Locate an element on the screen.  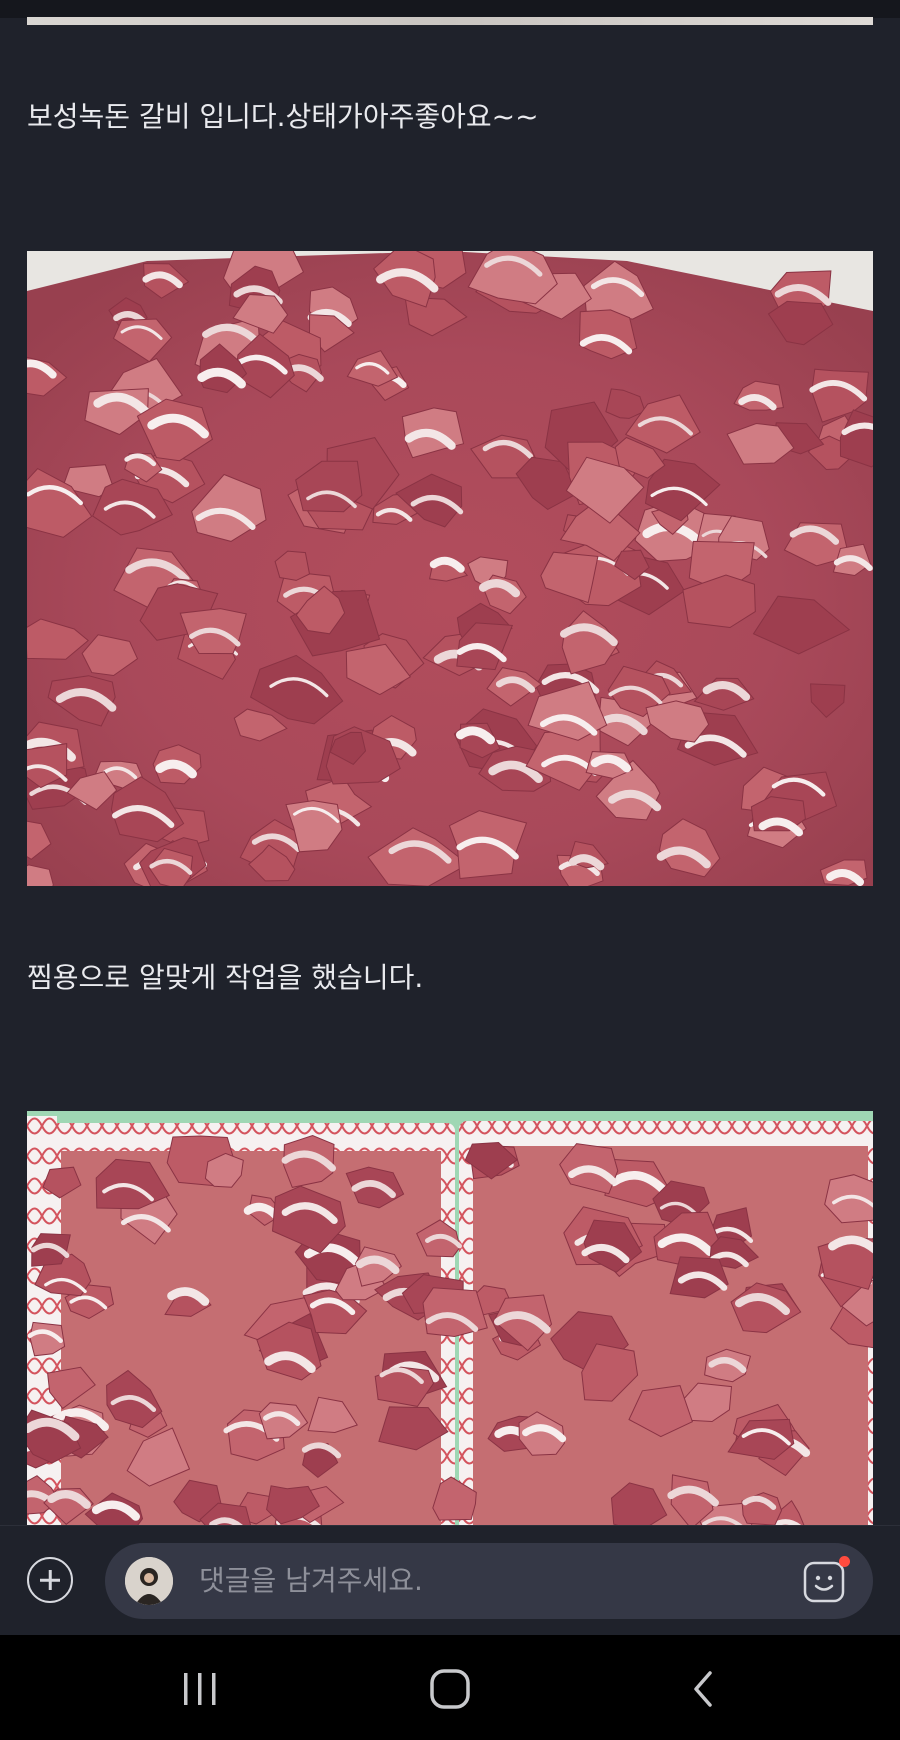
comment-input is located at coordinates (479, 1581).